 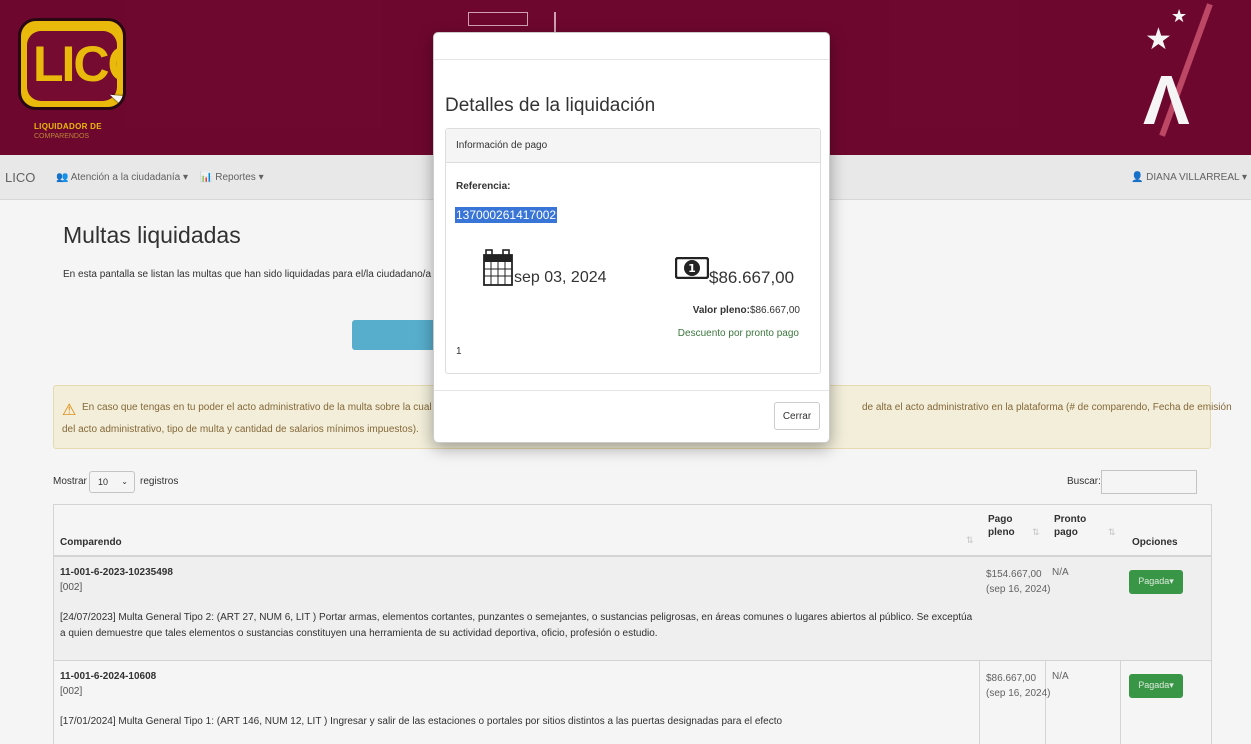 I want to click on reference-value: 137000261417002, so click(x=506, y=215).